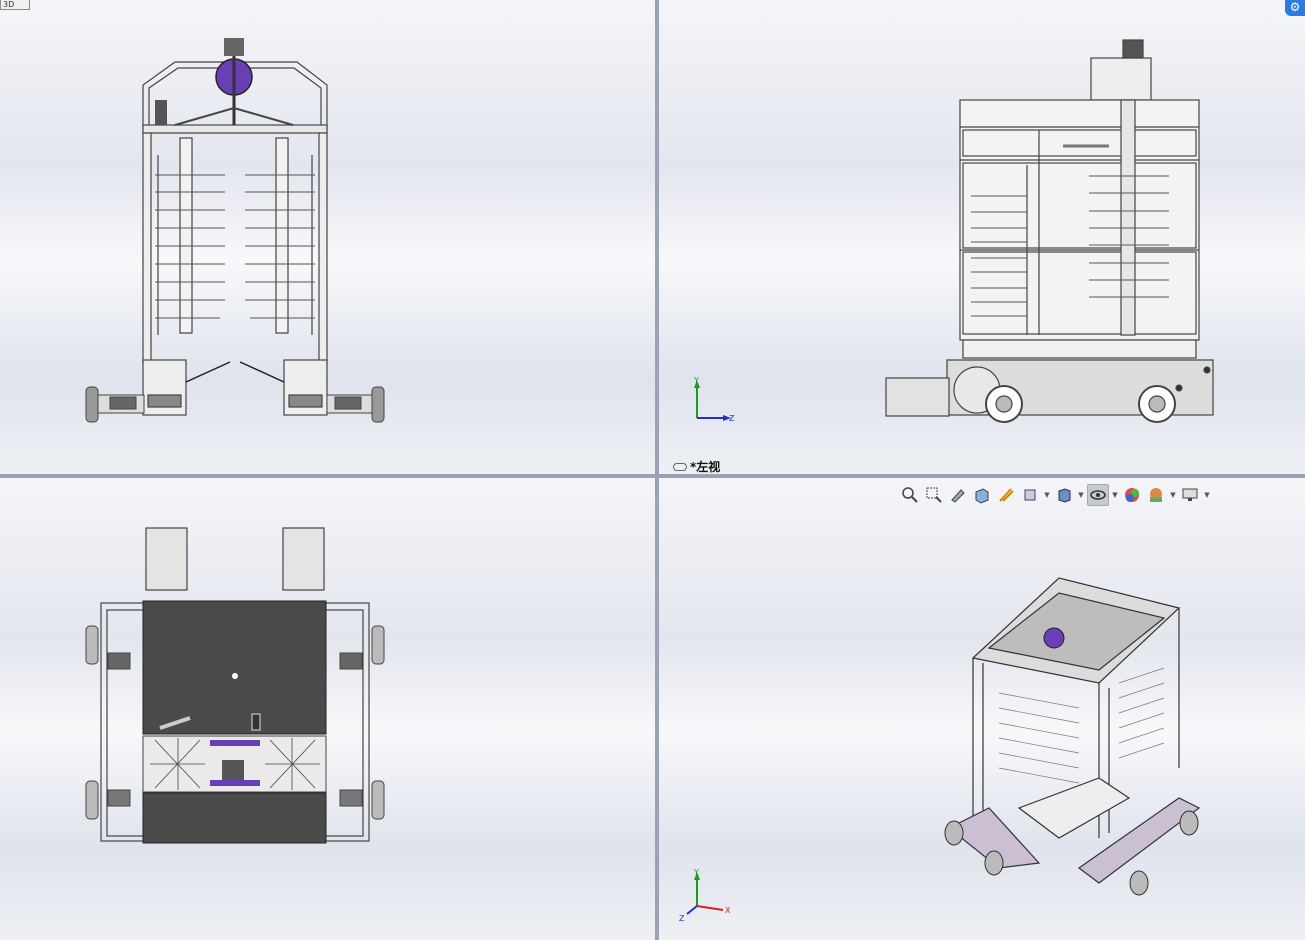  I want to click on top-view-drawing, so click(235, 685).